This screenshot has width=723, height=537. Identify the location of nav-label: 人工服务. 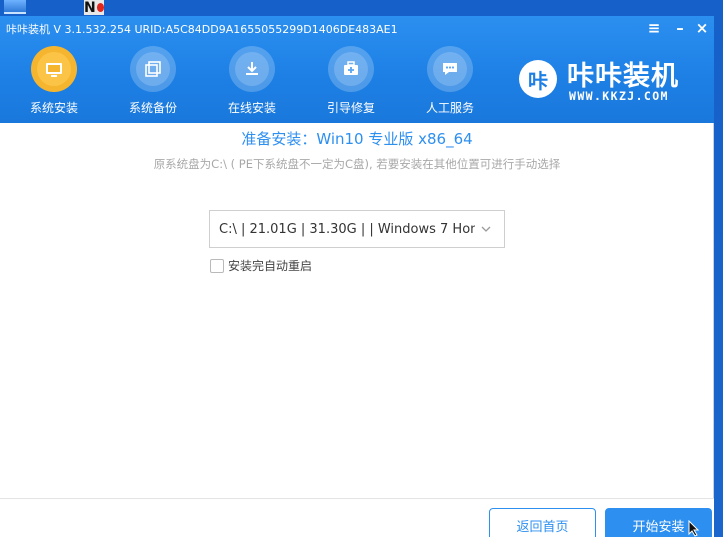
(449, 108).